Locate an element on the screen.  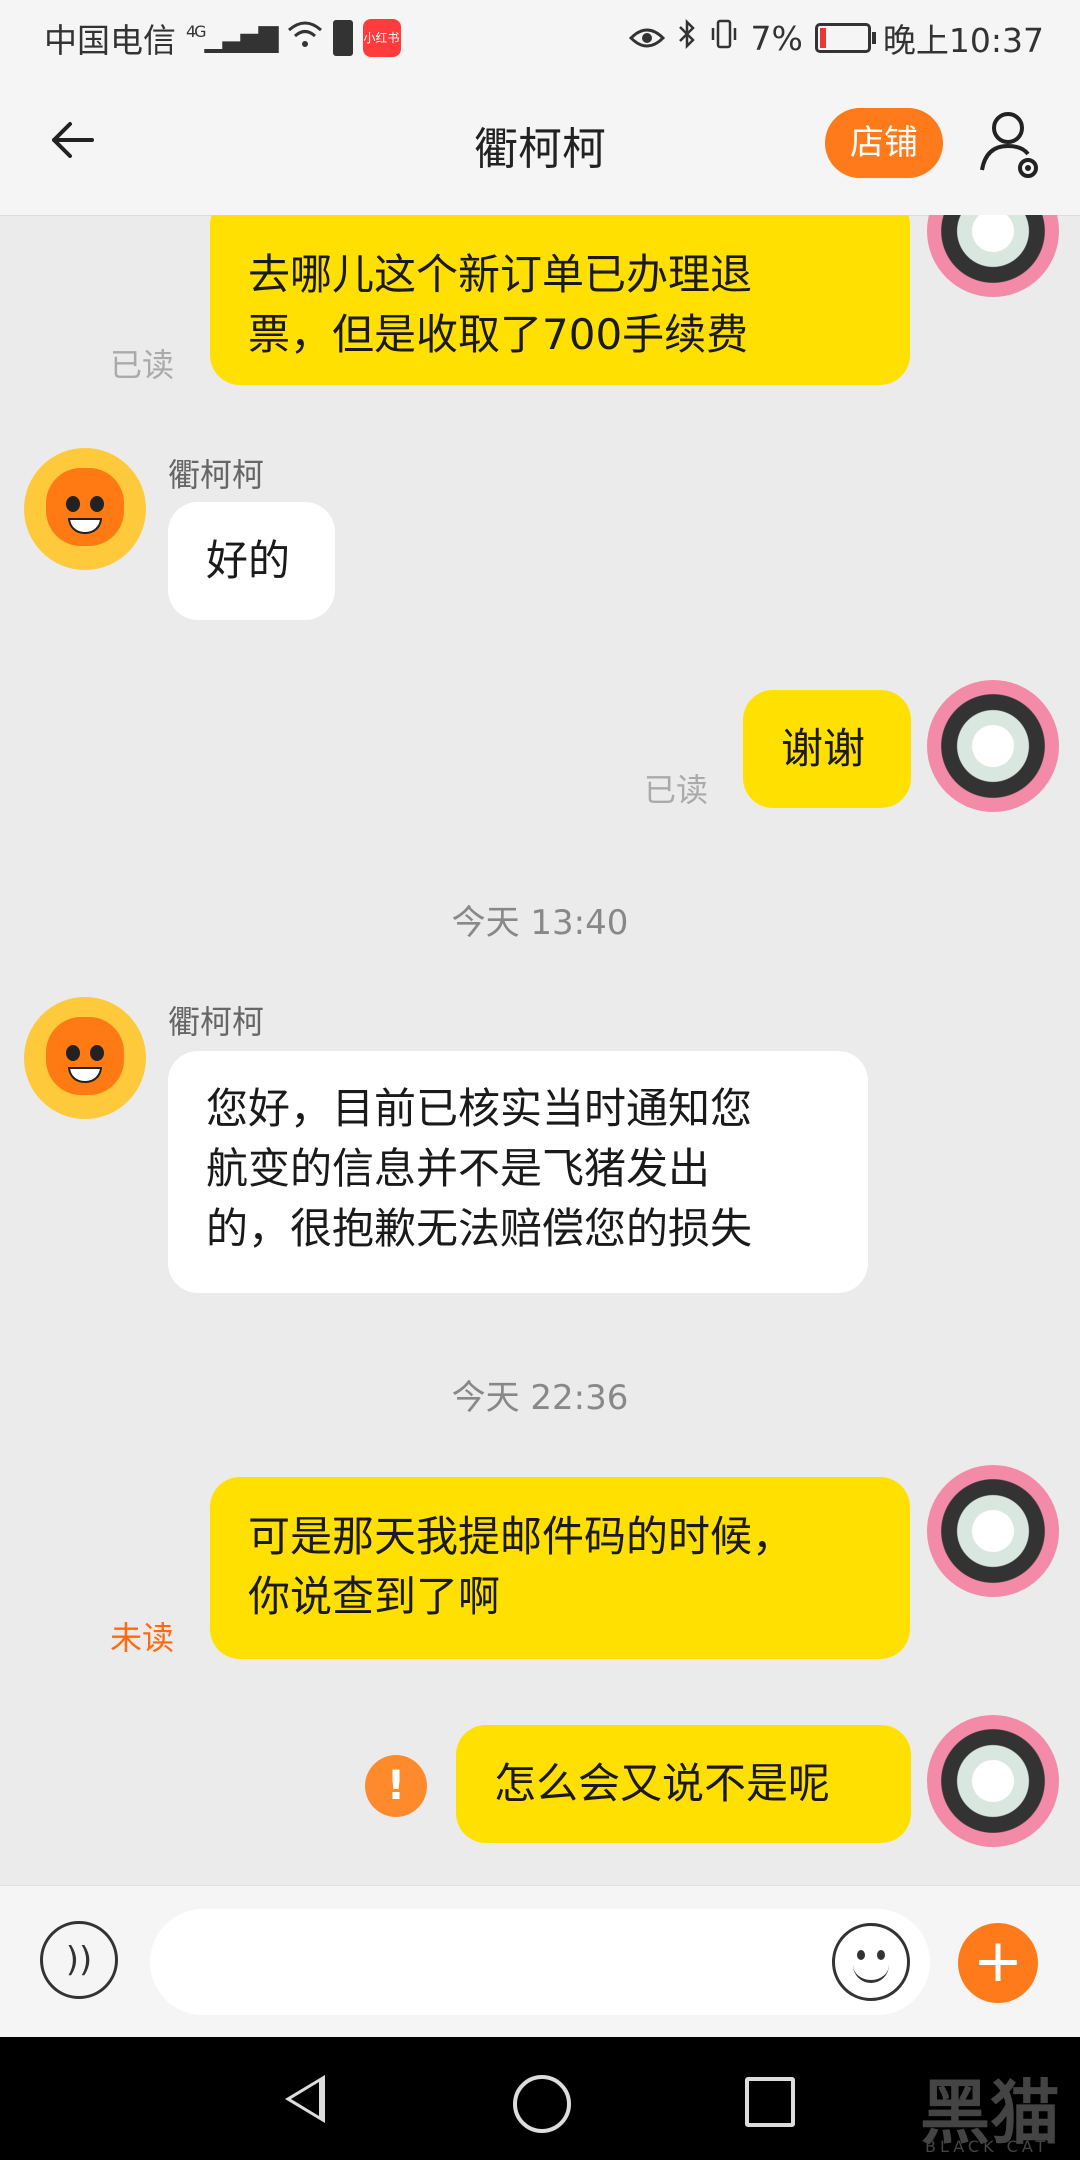
user-settings-icon is located at coordinates (1010, 145).